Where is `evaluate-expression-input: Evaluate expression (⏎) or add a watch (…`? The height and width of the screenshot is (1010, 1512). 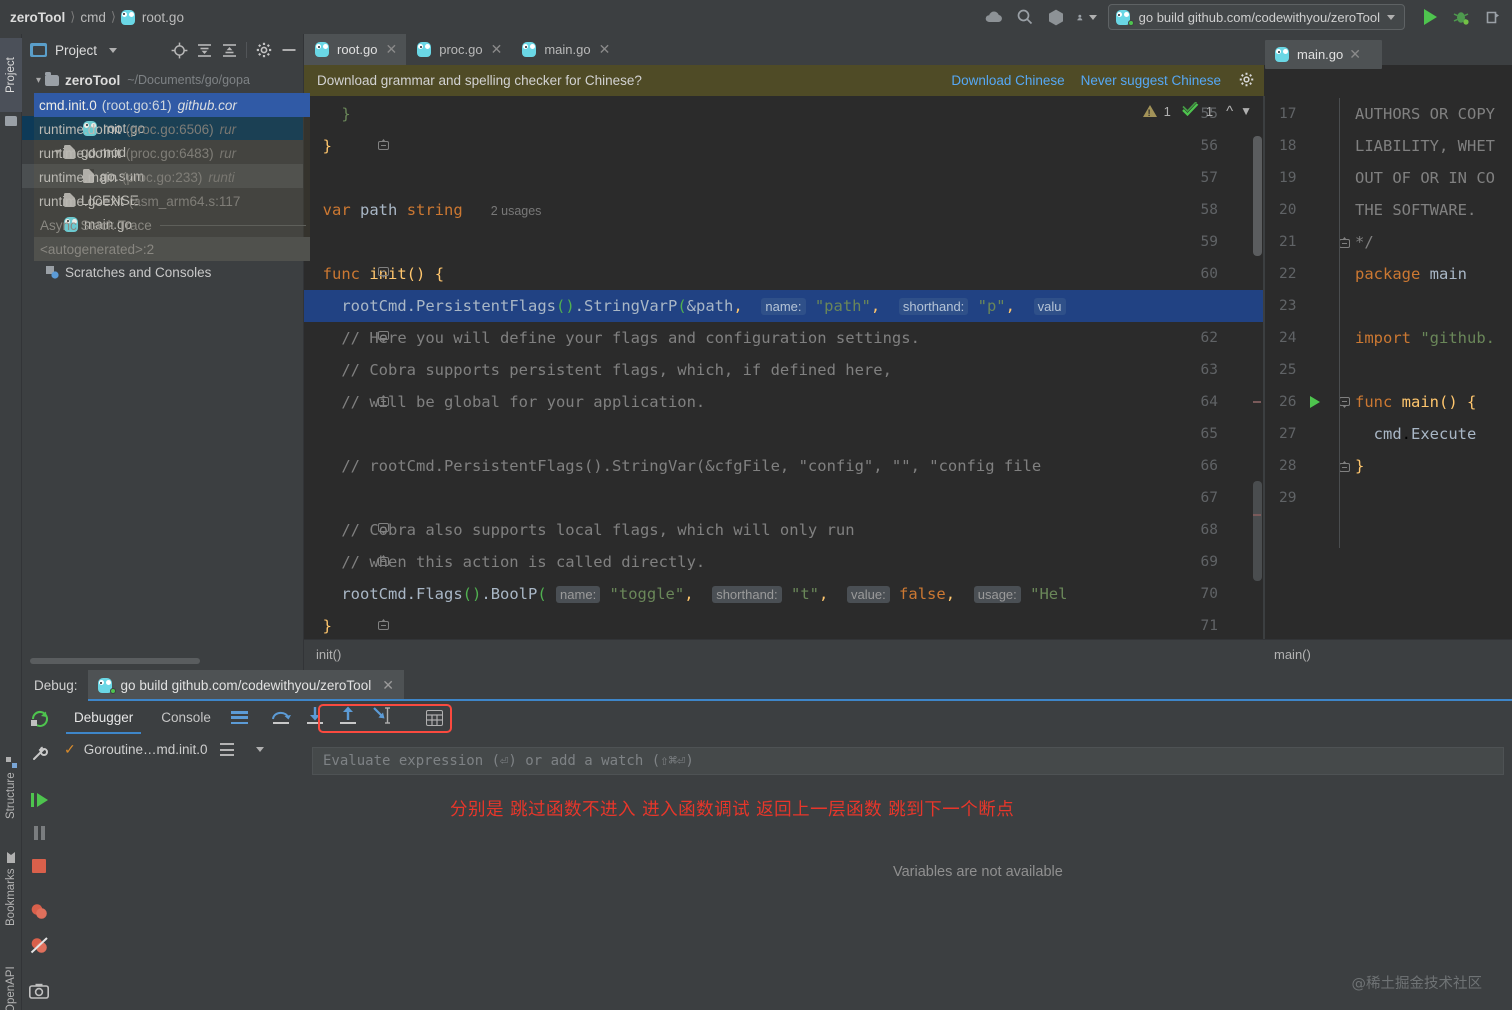
evaluate-expression-input: Evaluate expression (⏎) or add a watch (… is located at coordinates (908, 761).